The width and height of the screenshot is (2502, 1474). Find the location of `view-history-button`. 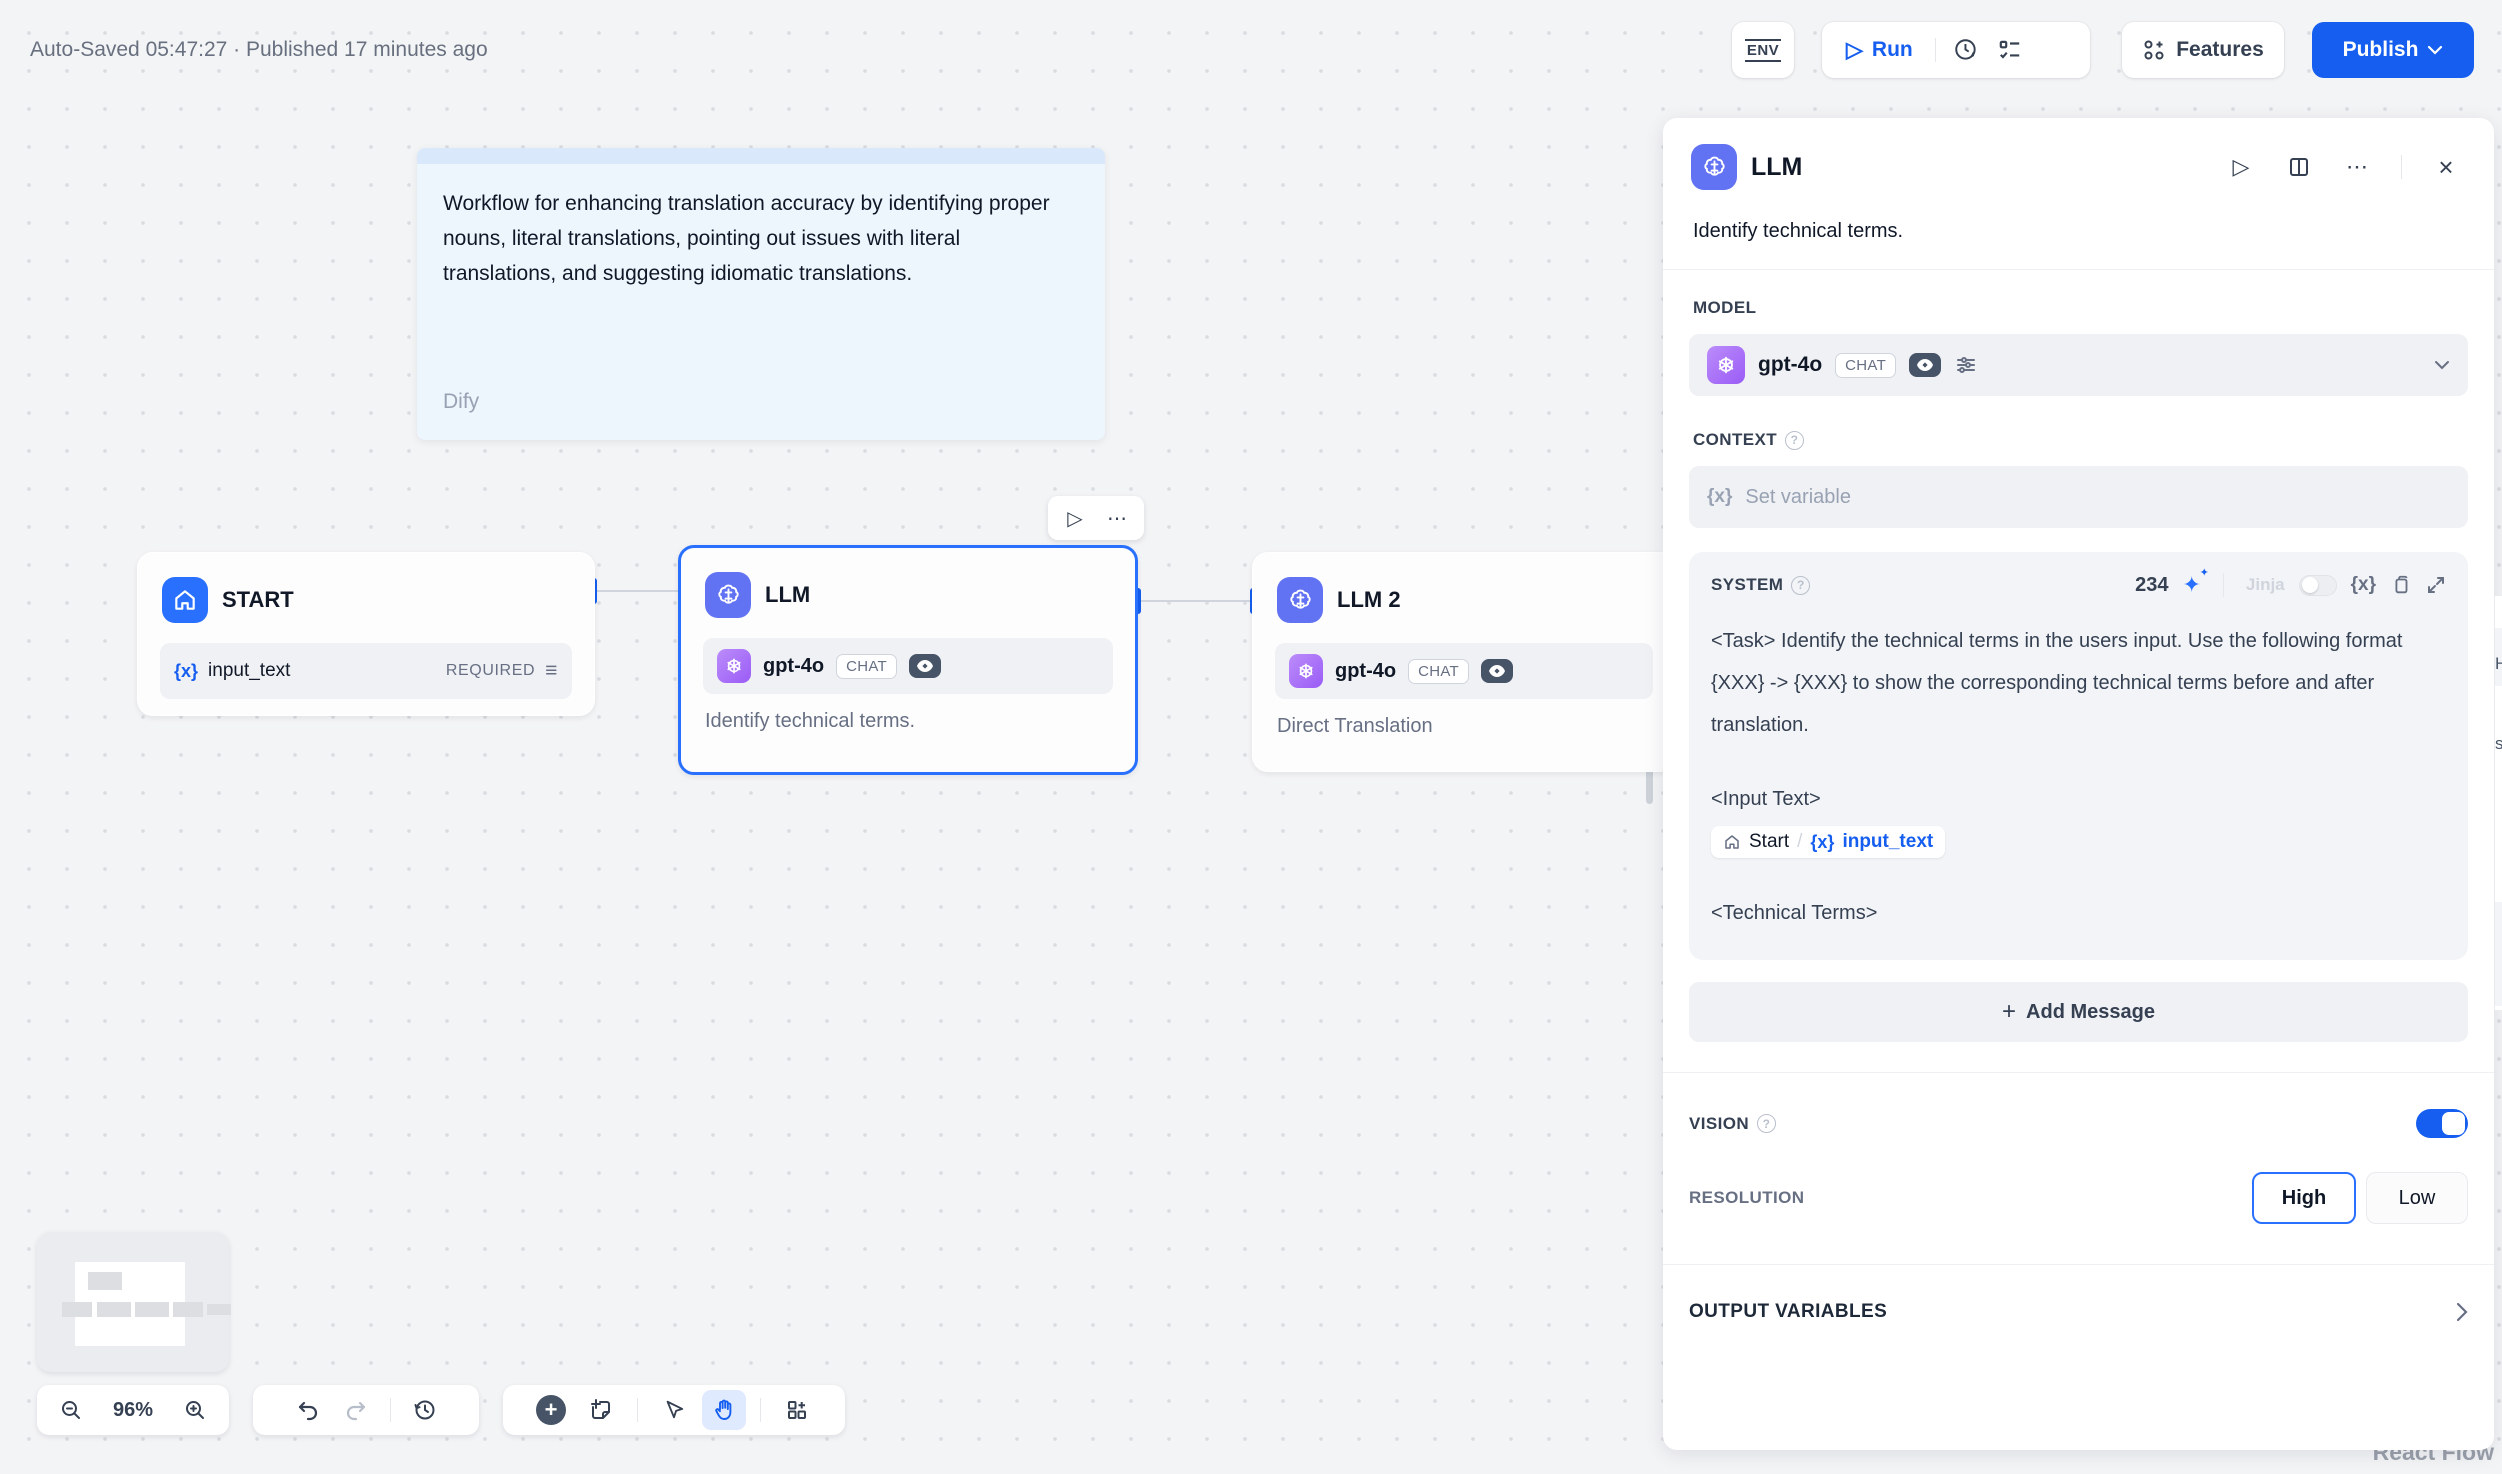

view-history-button is located at coordinates (425, 1410).